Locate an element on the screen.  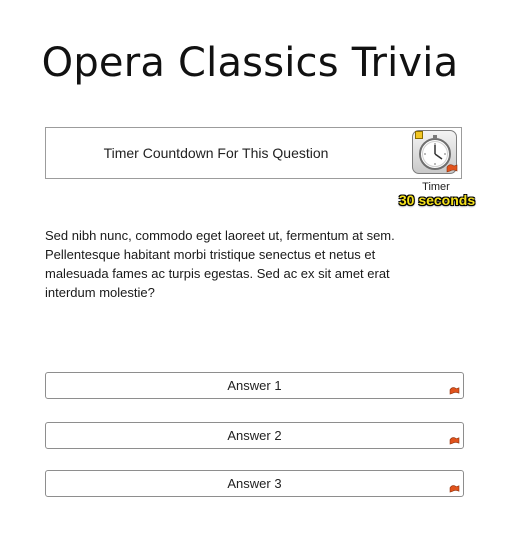
timer-countdown-box: Timer Countdown For This Question is located at coordinates (253, 153).